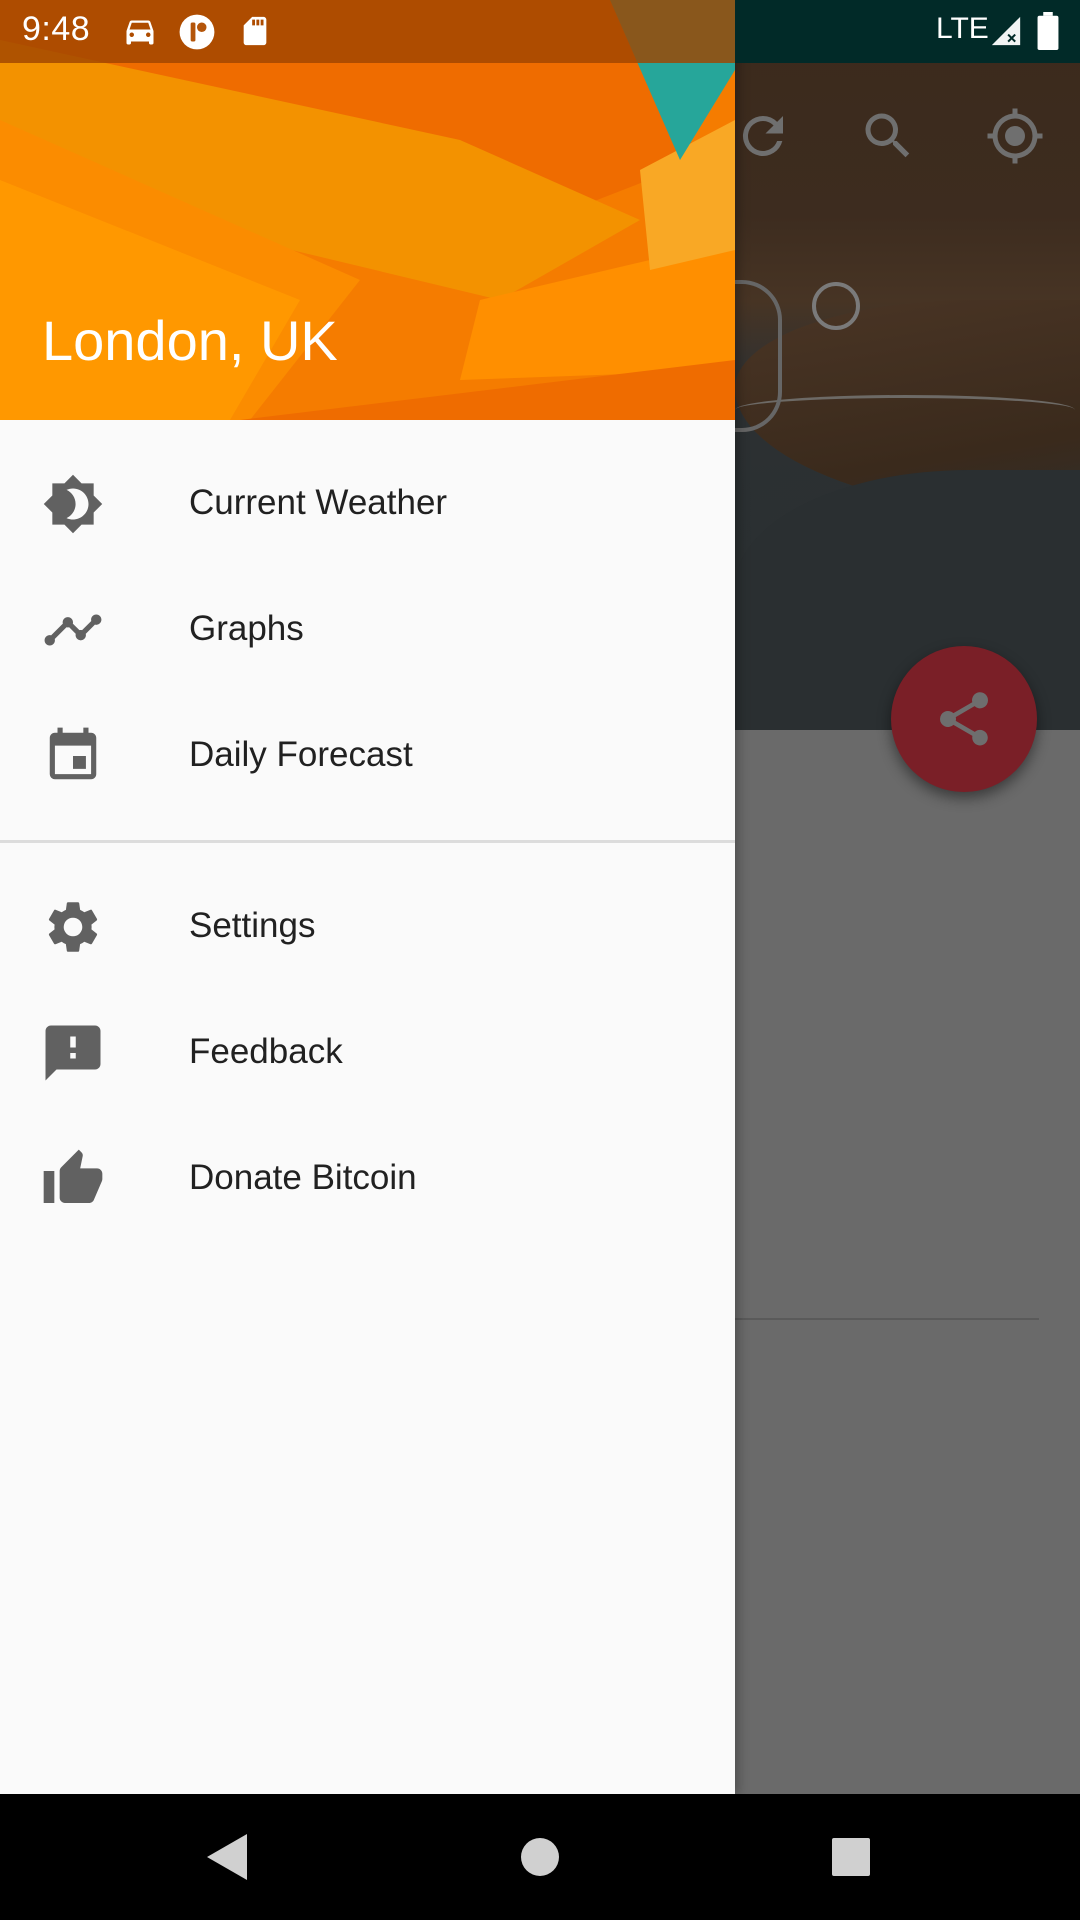 This screenshot has height=1920, width=1080. I want to click on content-divider, so click(887, 1319).